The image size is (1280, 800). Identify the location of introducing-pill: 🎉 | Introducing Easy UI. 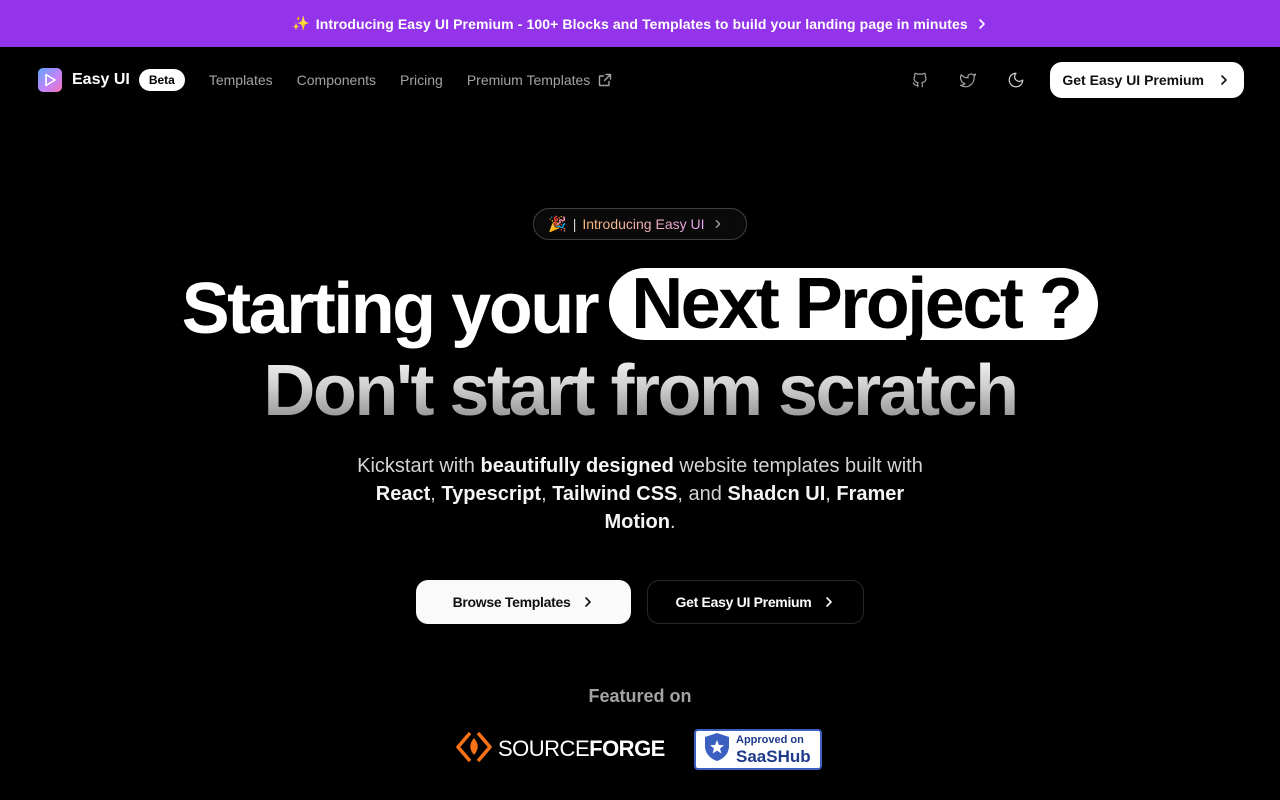
(640, 224).